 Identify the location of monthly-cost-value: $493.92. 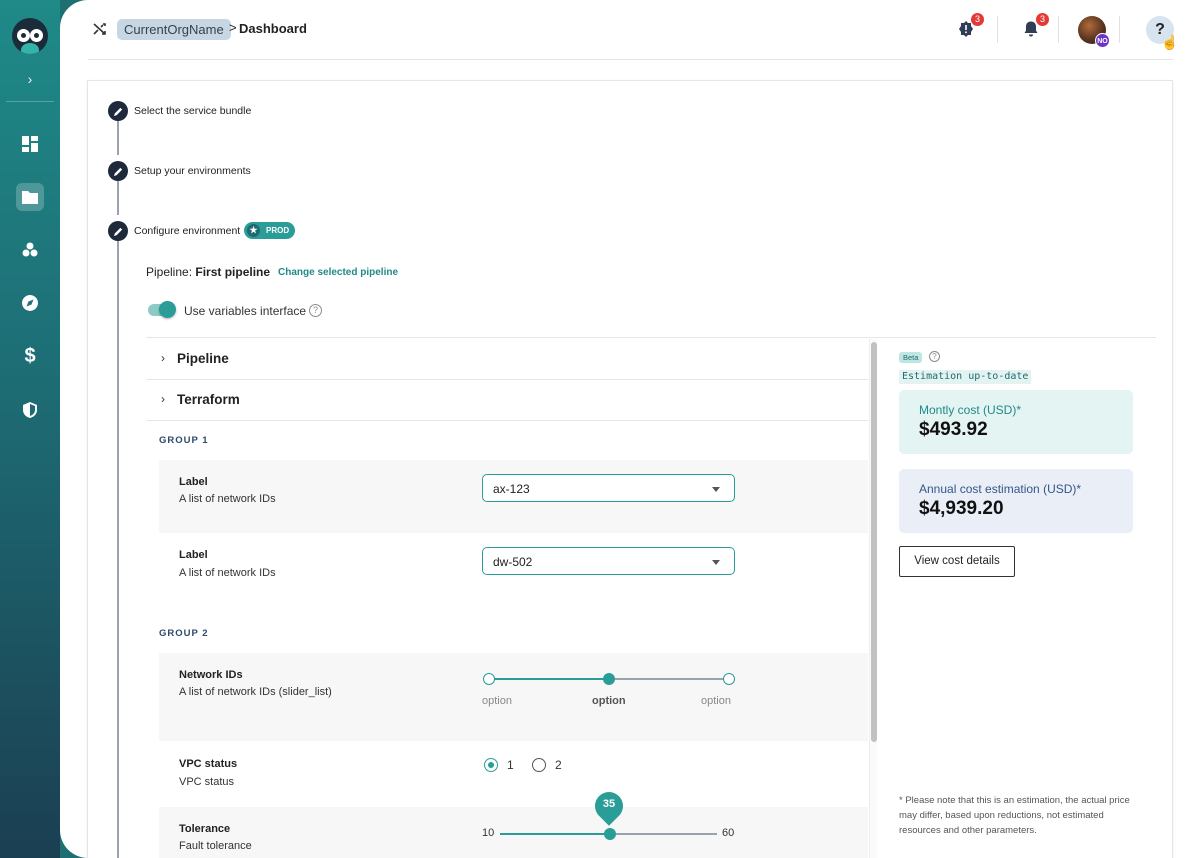
(953, 429).